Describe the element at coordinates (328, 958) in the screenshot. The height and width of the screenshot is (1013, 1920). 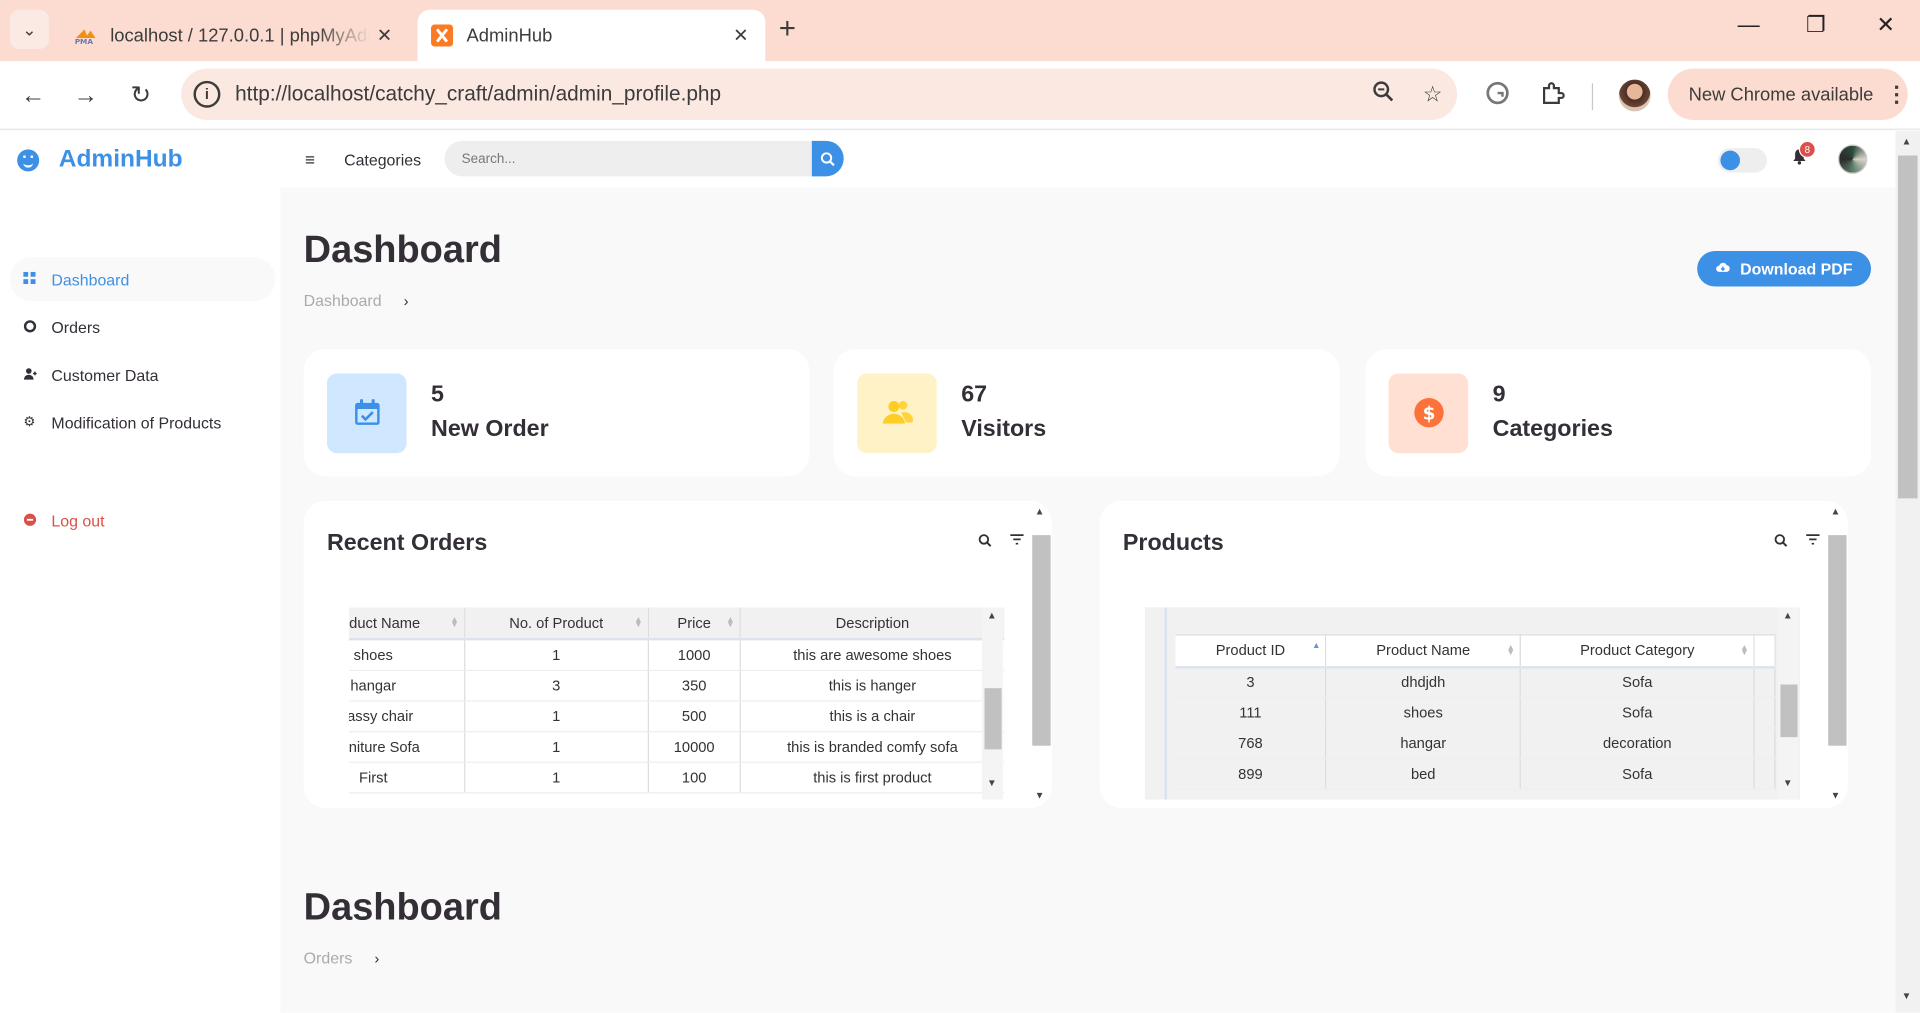
I see `breadcrumb-item: Orders` at that location.